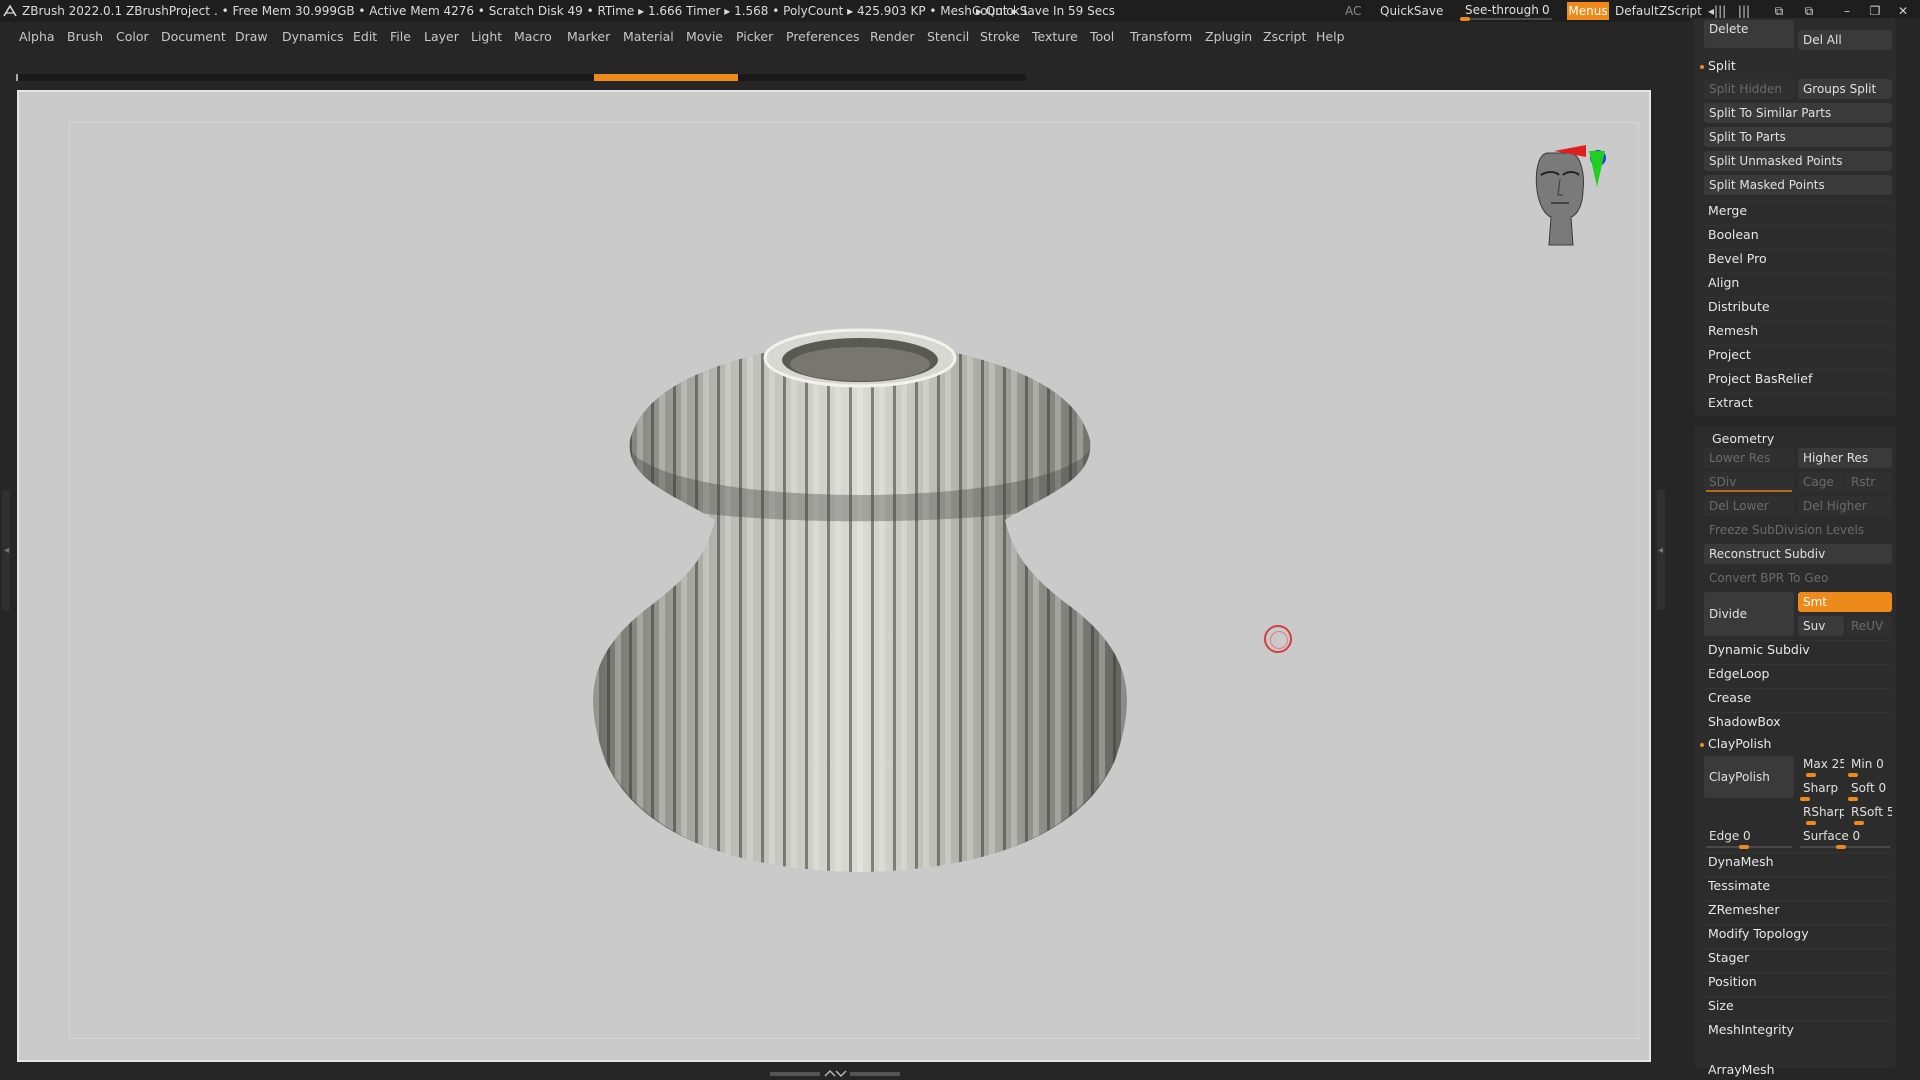 The width and height of the screenshot is (1920, 1080). Describe the element at coordinates (1903, 11) in the screenshot. I see `close-icon: ✕` at that location.